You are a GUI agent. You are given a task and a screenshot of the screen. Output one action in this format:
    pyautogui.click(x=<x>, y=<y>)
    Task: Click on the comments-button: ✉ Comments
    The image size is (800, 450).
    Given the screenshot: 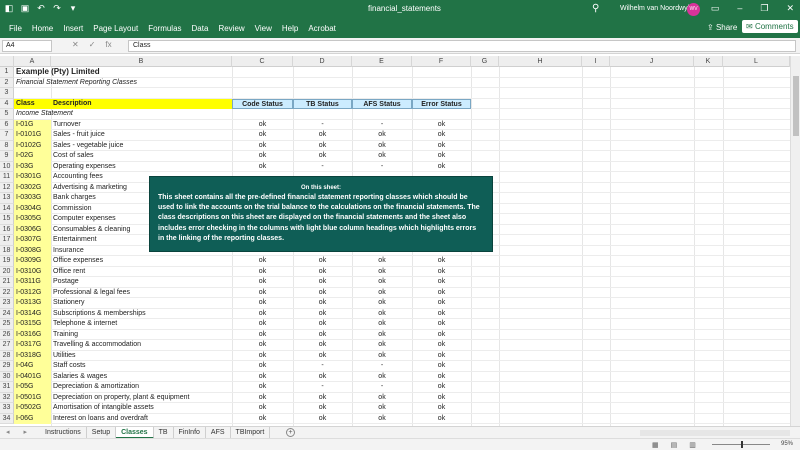 What is the action you would take?
    pyautogui.click(x=770, y=26)
    